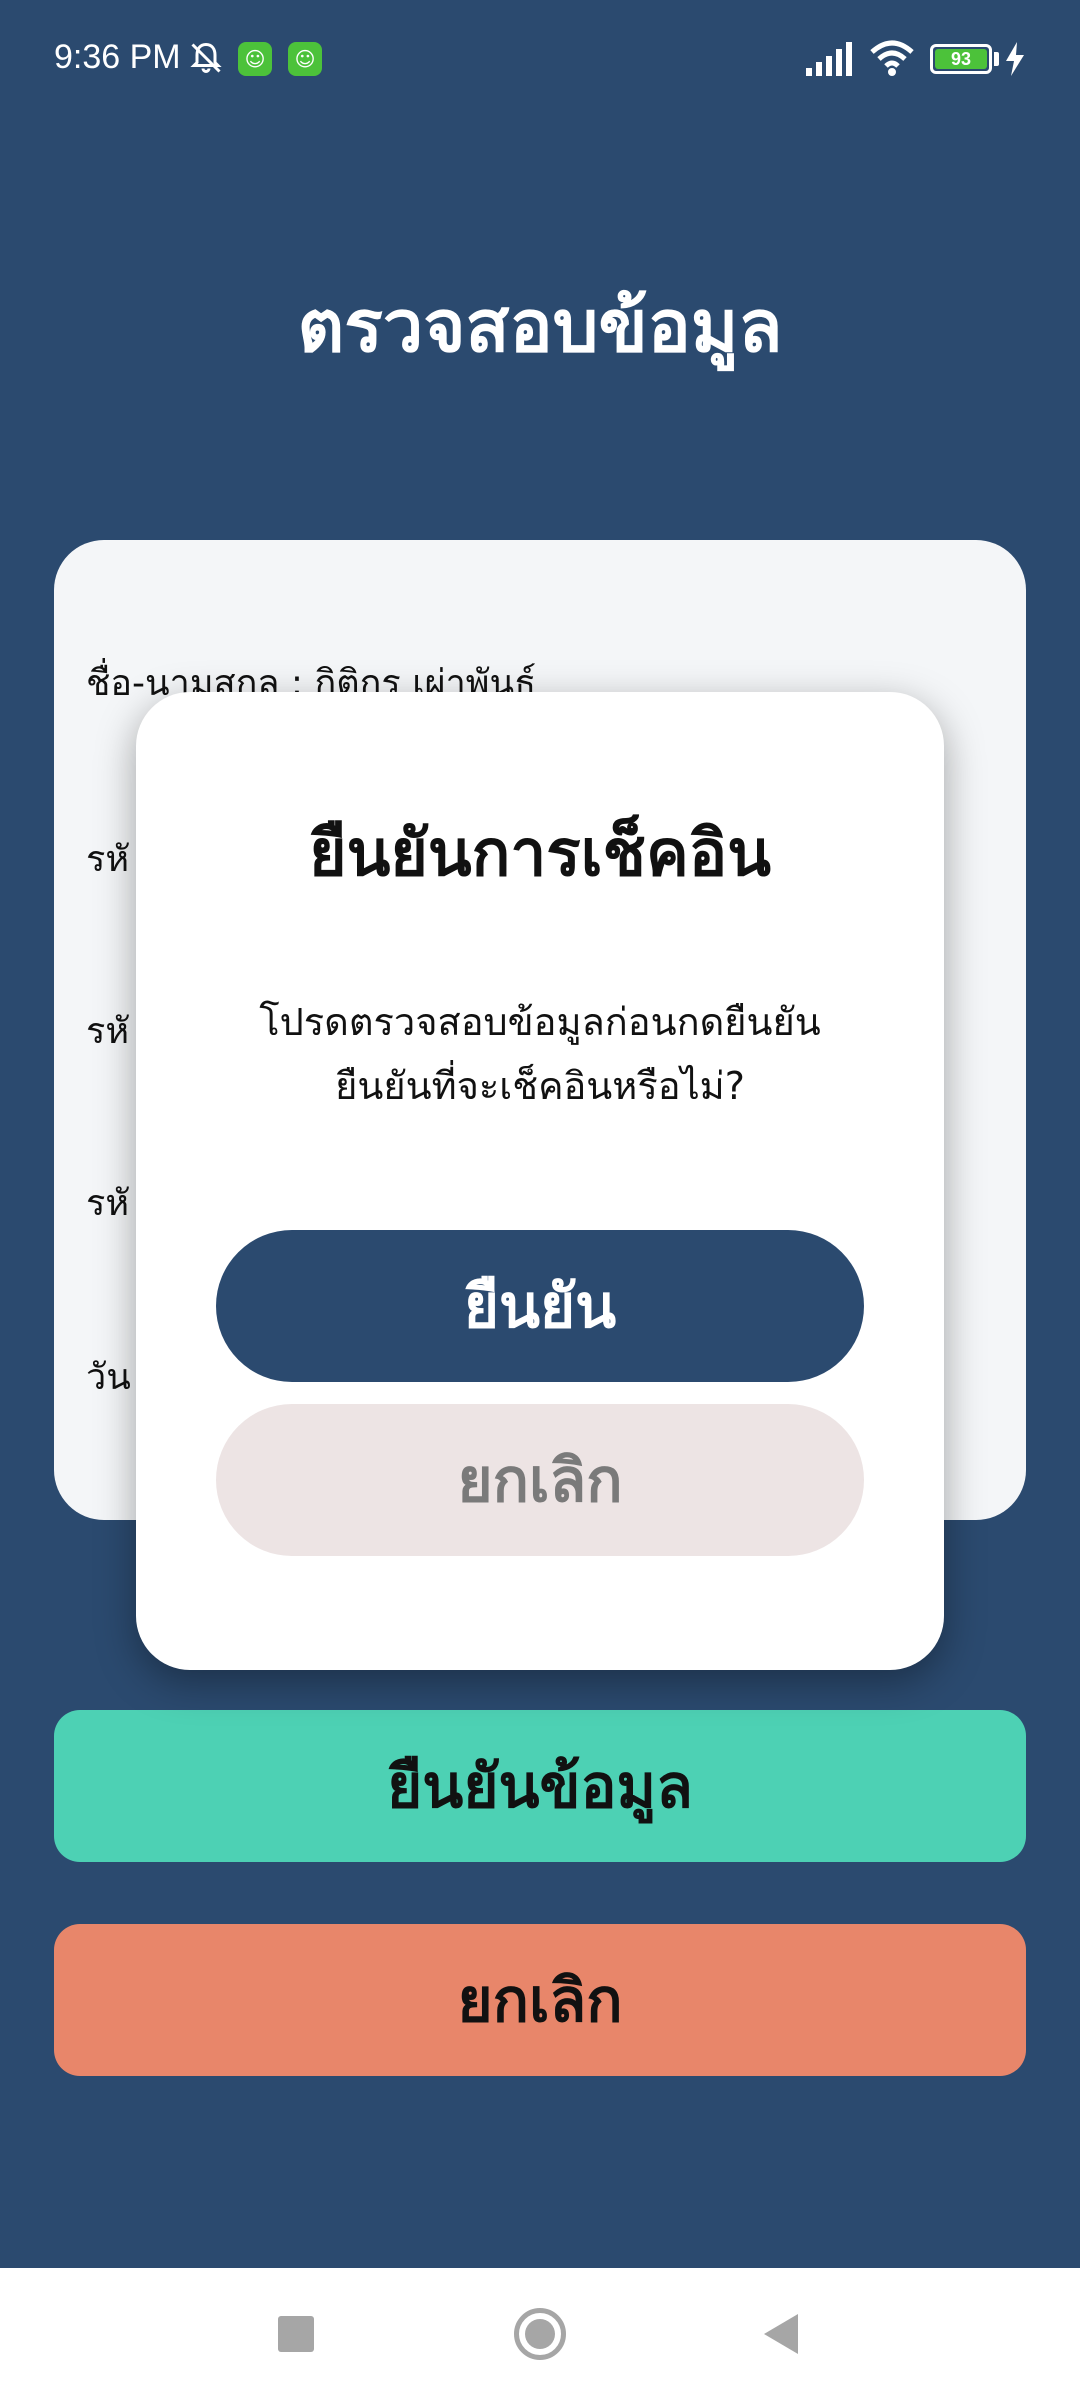  What do you see at coordinates (206, 57) in the screenshot?
I see `bell-off-icon` at bounding box center [206, 57].